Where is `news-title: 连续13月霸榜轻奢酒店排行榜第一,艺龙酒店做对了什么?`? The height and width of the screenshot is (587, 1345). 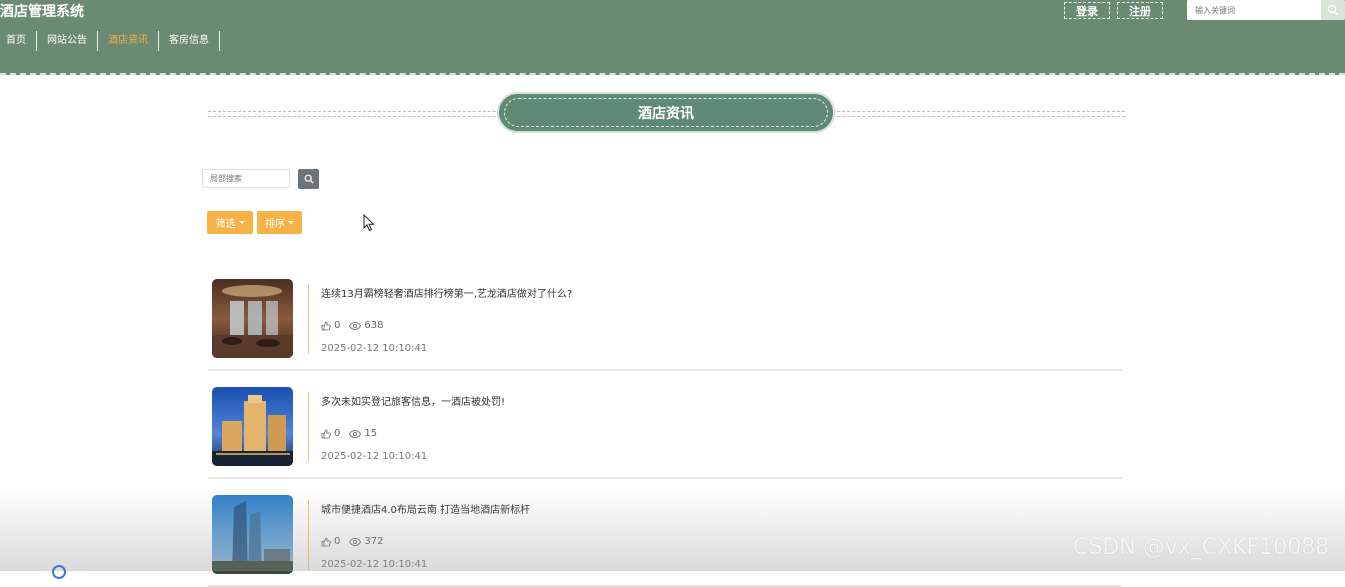 news-title: 连续13月霸榜轻奢酒店排行榜第一,艺龙酒店做对了什么? is located at coordinates (446, 292).